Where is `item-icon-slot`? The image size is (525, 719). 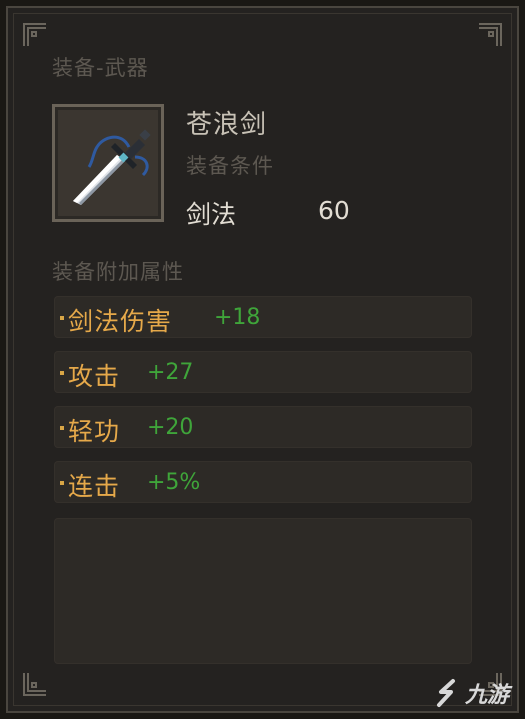
item-icon-slot is located at coordinates (108, 163).